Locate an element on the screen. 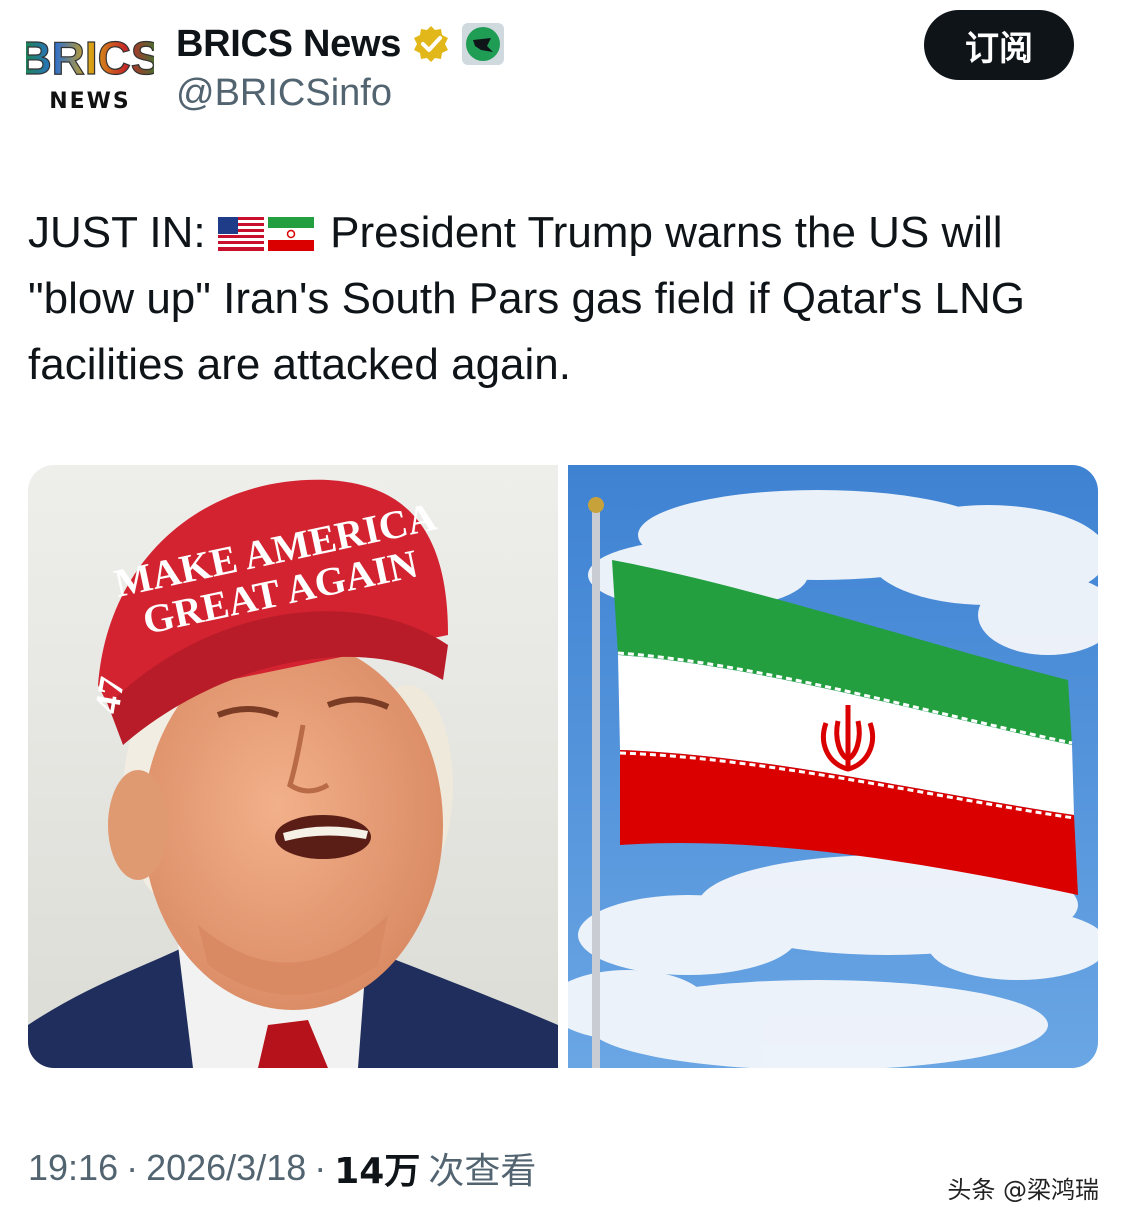  subscribe-button: 订阅 is located at coordinates (999, 45).